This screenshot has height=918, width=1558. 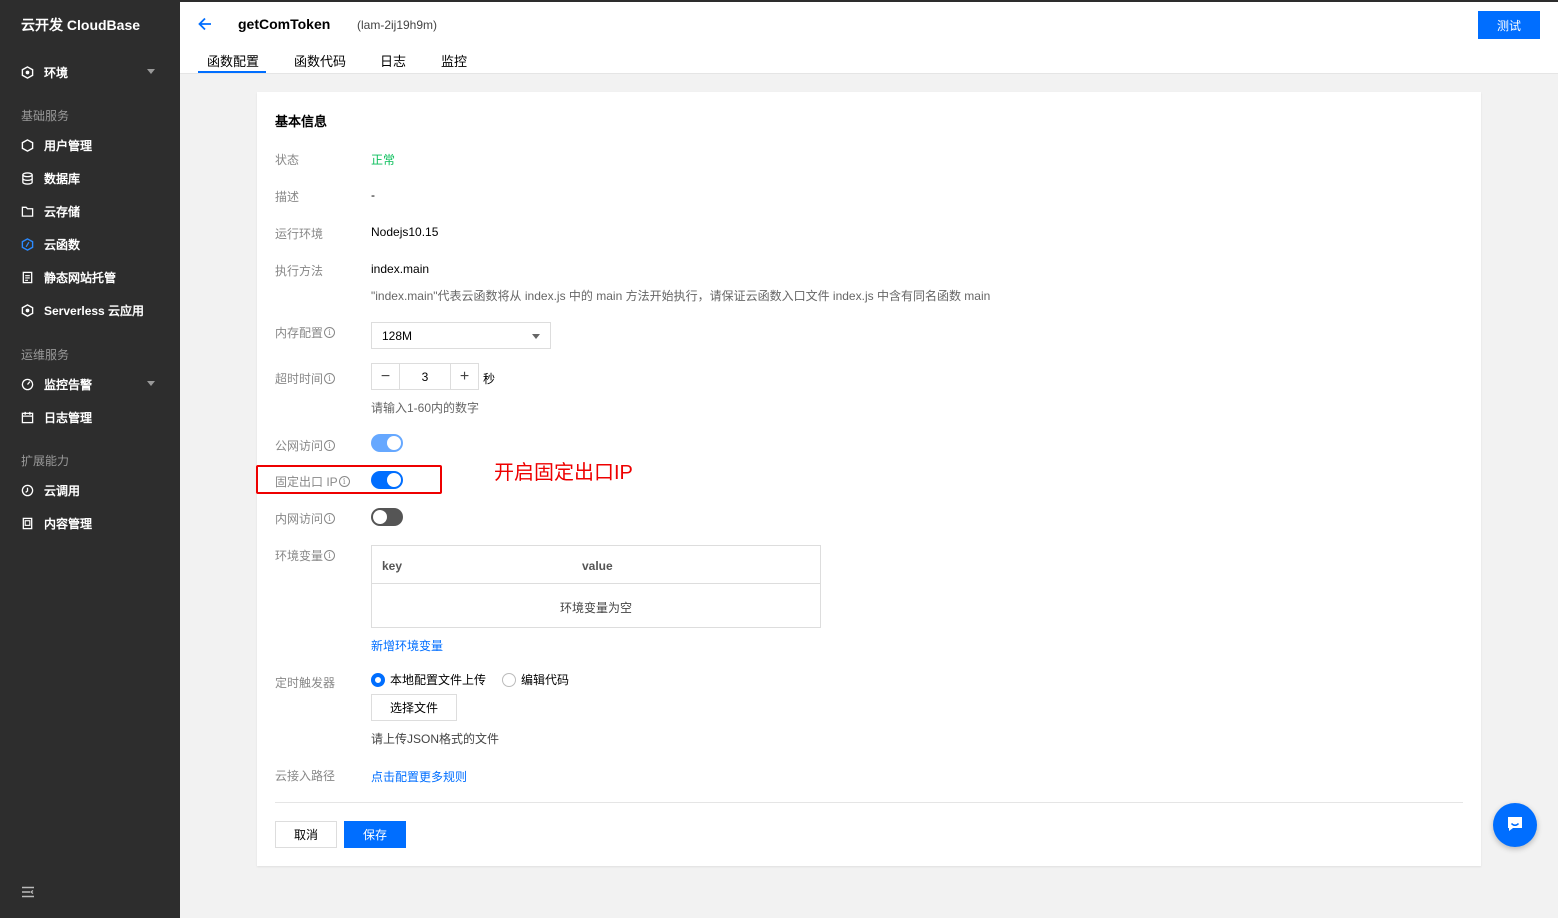 What do you see at coordinates (438, 680) in the screenshot?
I see `trigger-radio-local-label: 本地配置文件上传` at bounding box center [438, 680].